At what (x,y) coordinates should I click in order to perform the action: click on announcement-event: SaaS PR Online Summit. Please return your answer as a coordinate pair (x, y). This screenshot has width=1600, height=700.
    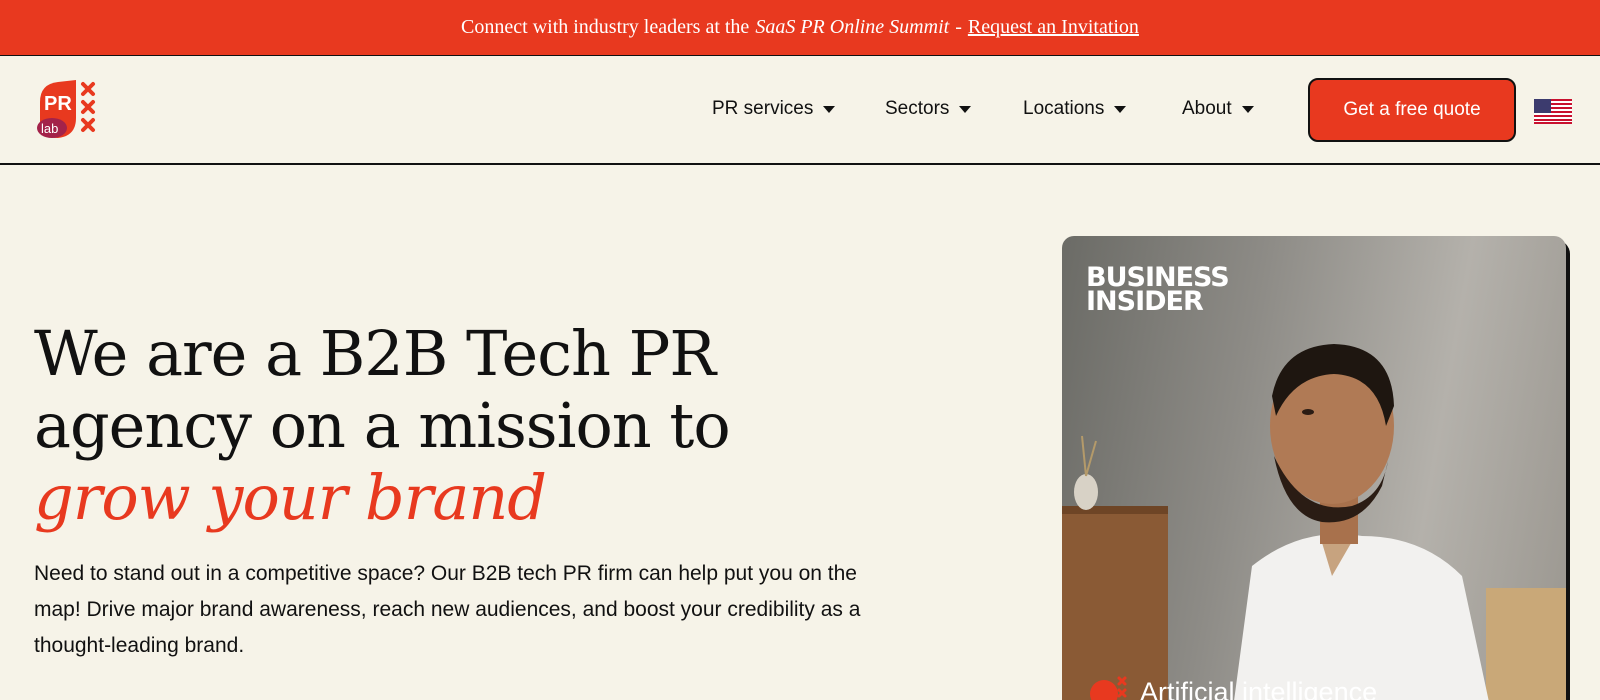
    Looking at the image, I should click on (852, 27).